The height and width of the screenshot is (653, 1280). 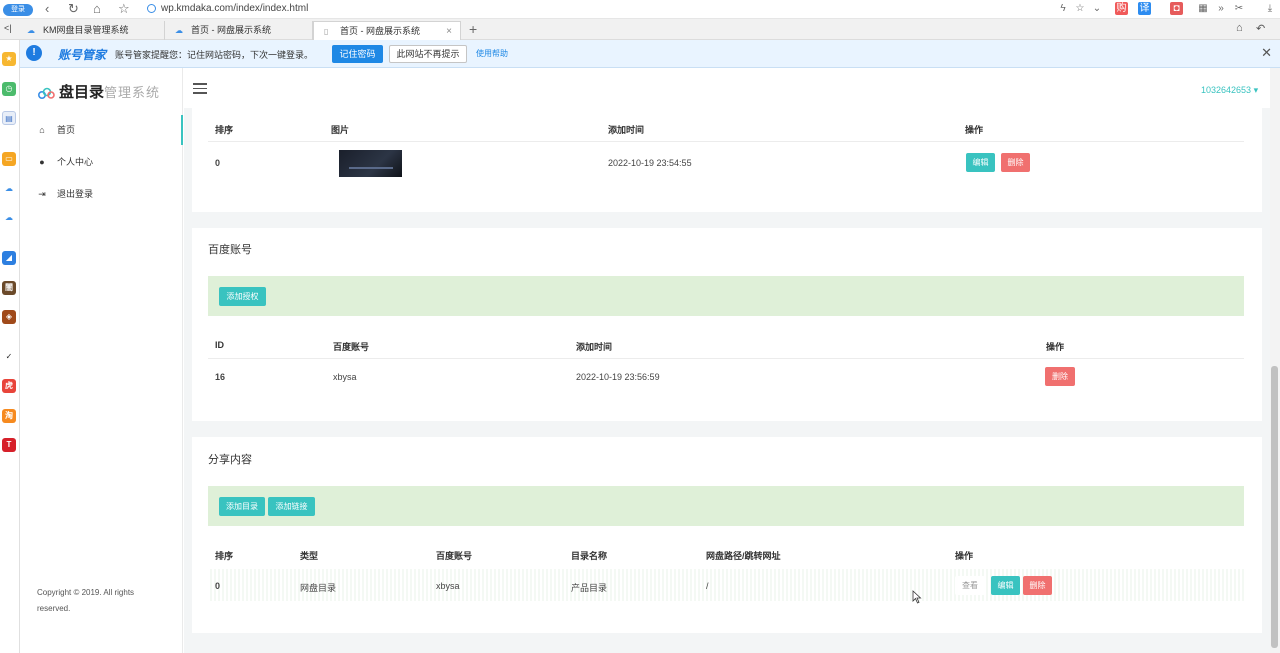 What do you see at coordinates (1080, 8) in the screenshot?
I see `favorite-icon: ☆` at bounding box center [1080, 8].